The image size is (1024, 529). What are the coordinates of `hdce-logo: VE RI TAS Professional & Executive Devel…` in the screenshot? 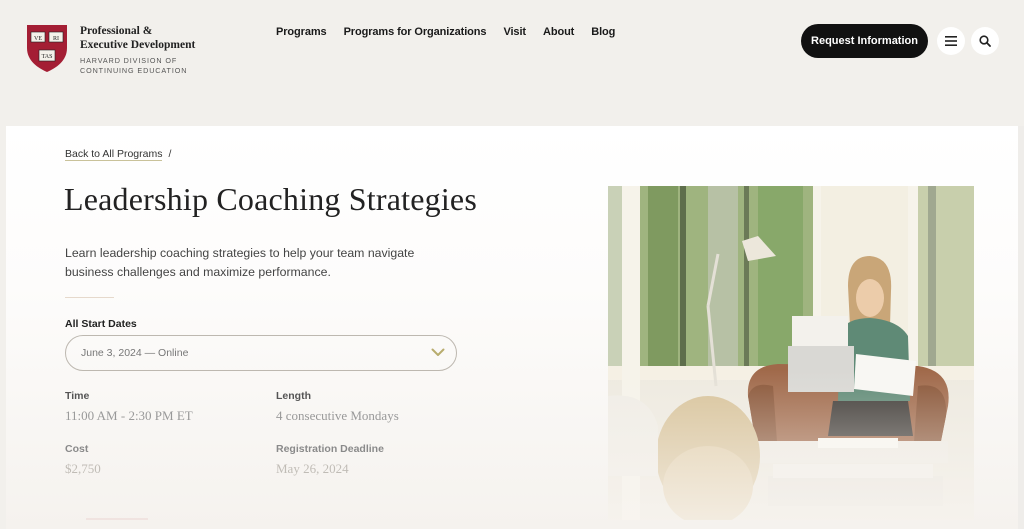 It's located at (110, 50).